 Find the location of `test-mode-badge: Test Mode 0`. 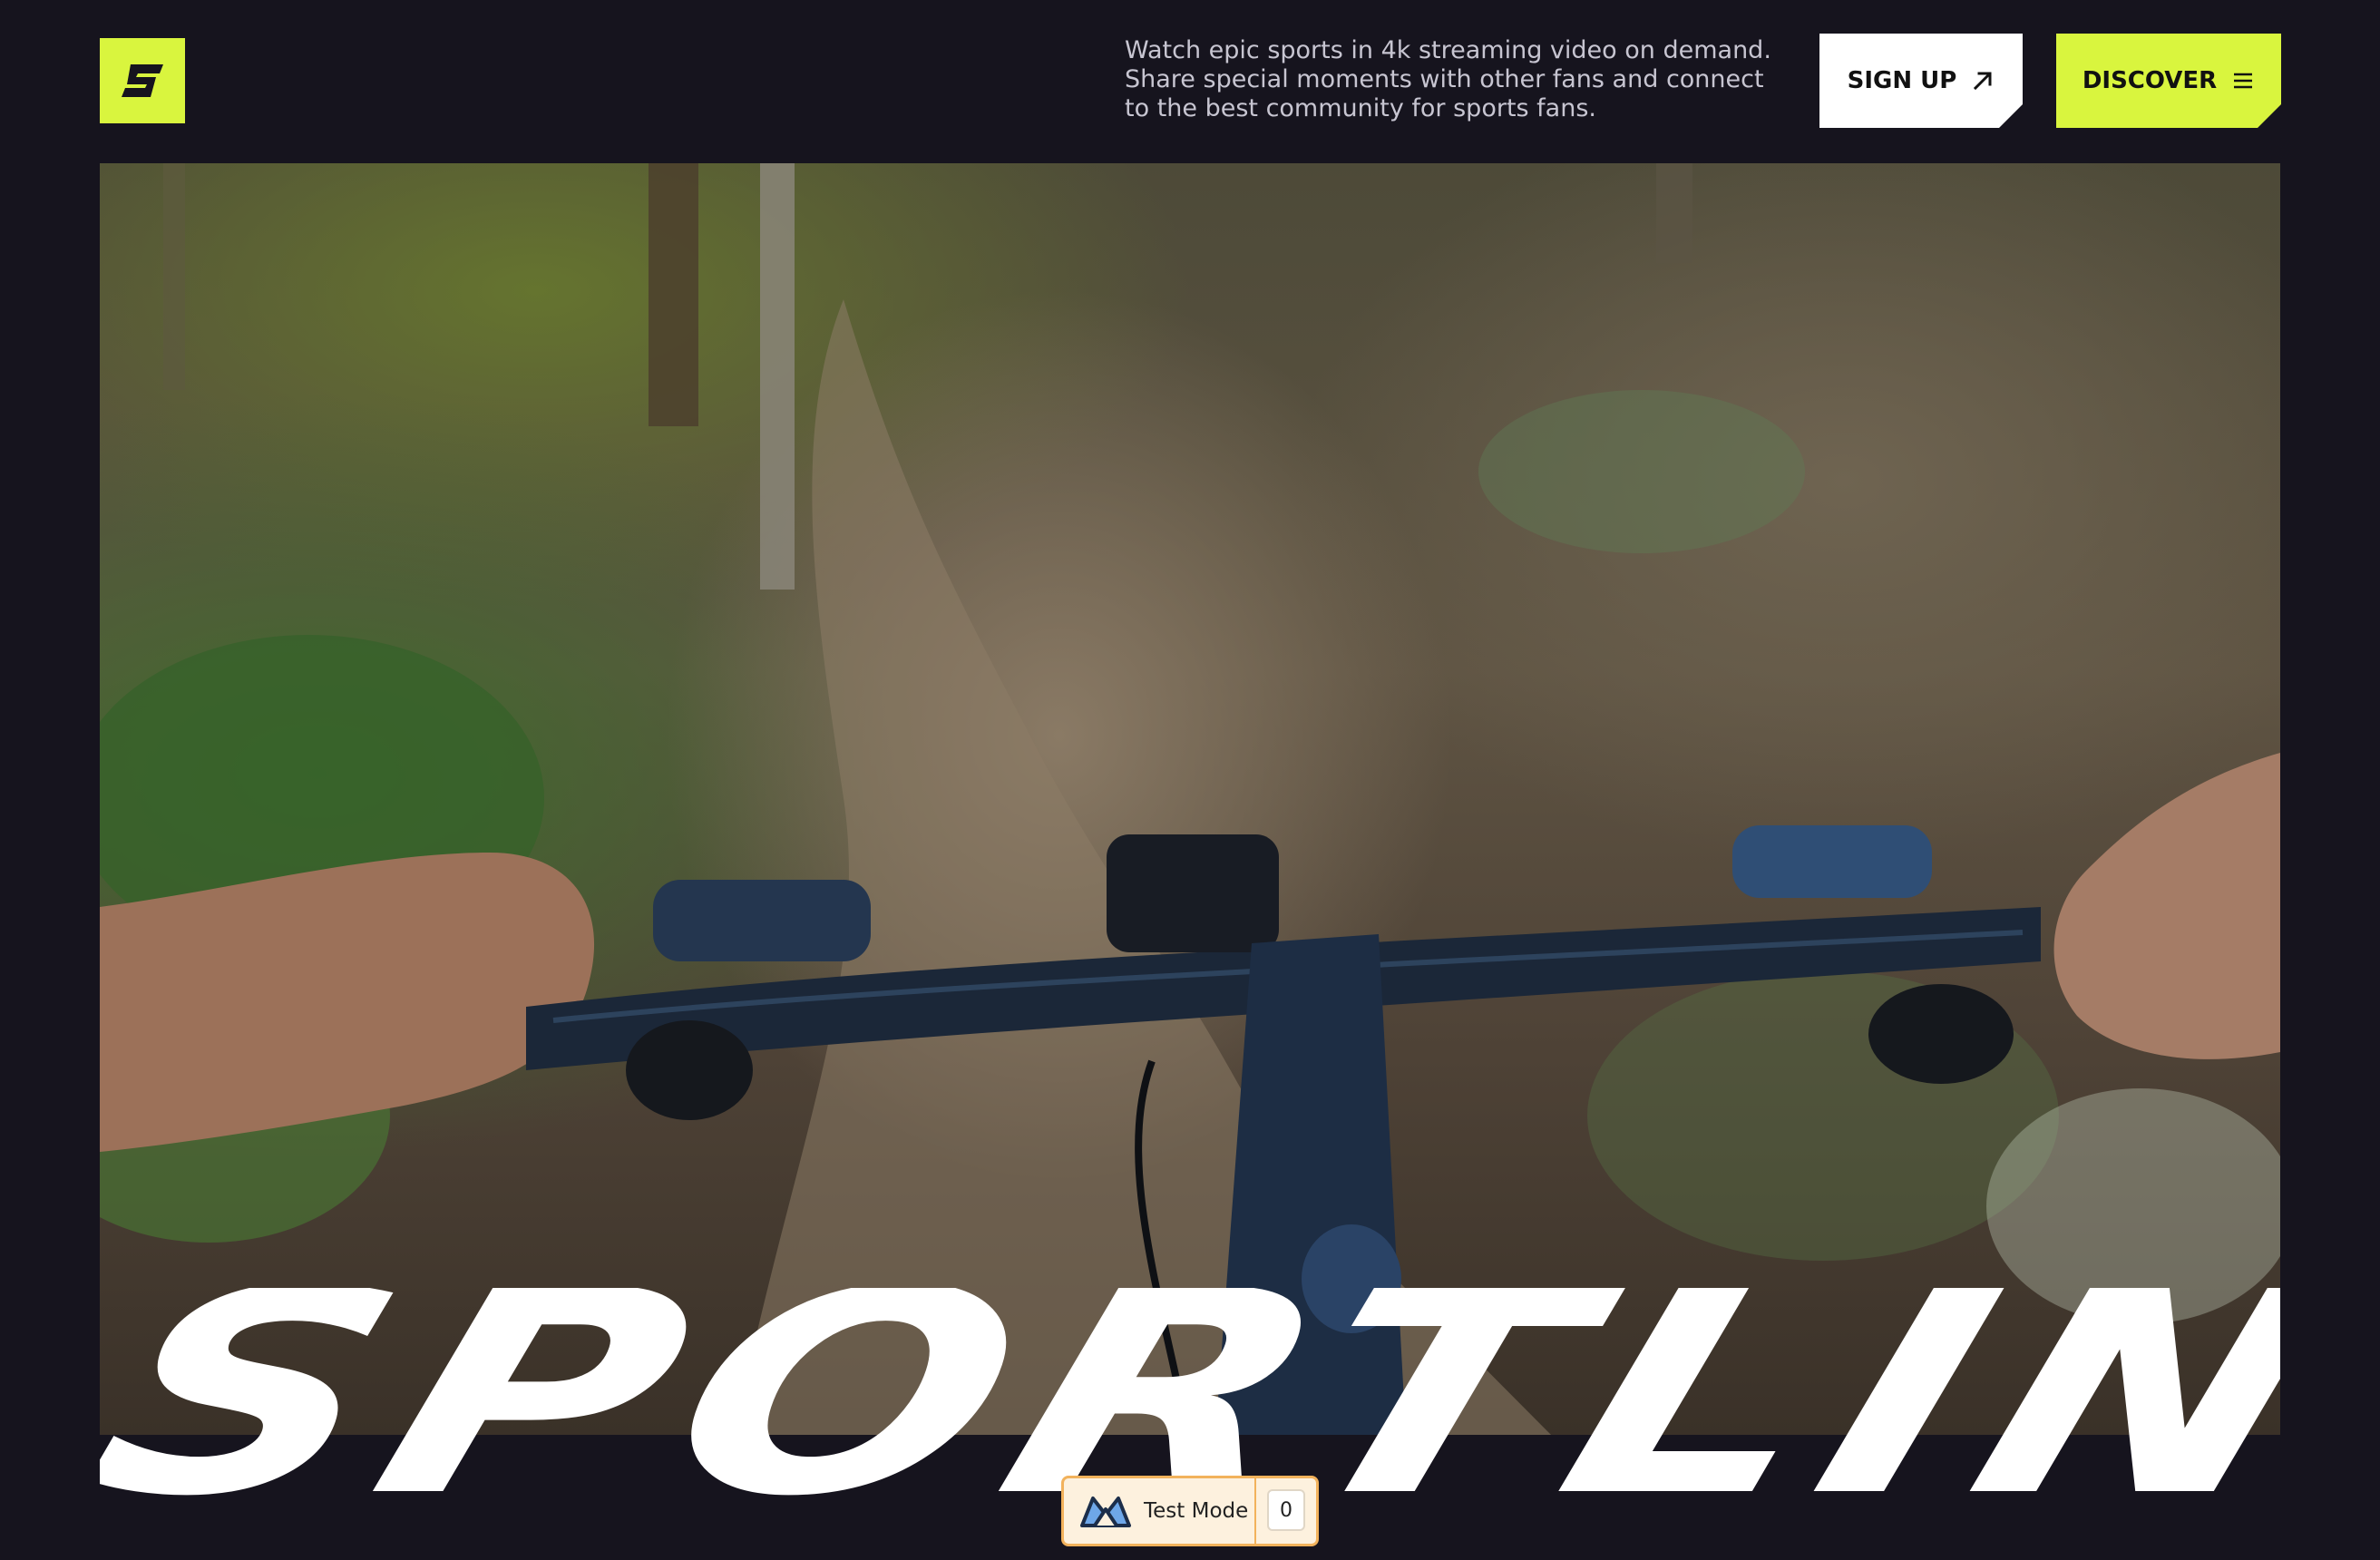

test-mode-badge: Test Mode 0 is located at coordinates (1190, 1511).